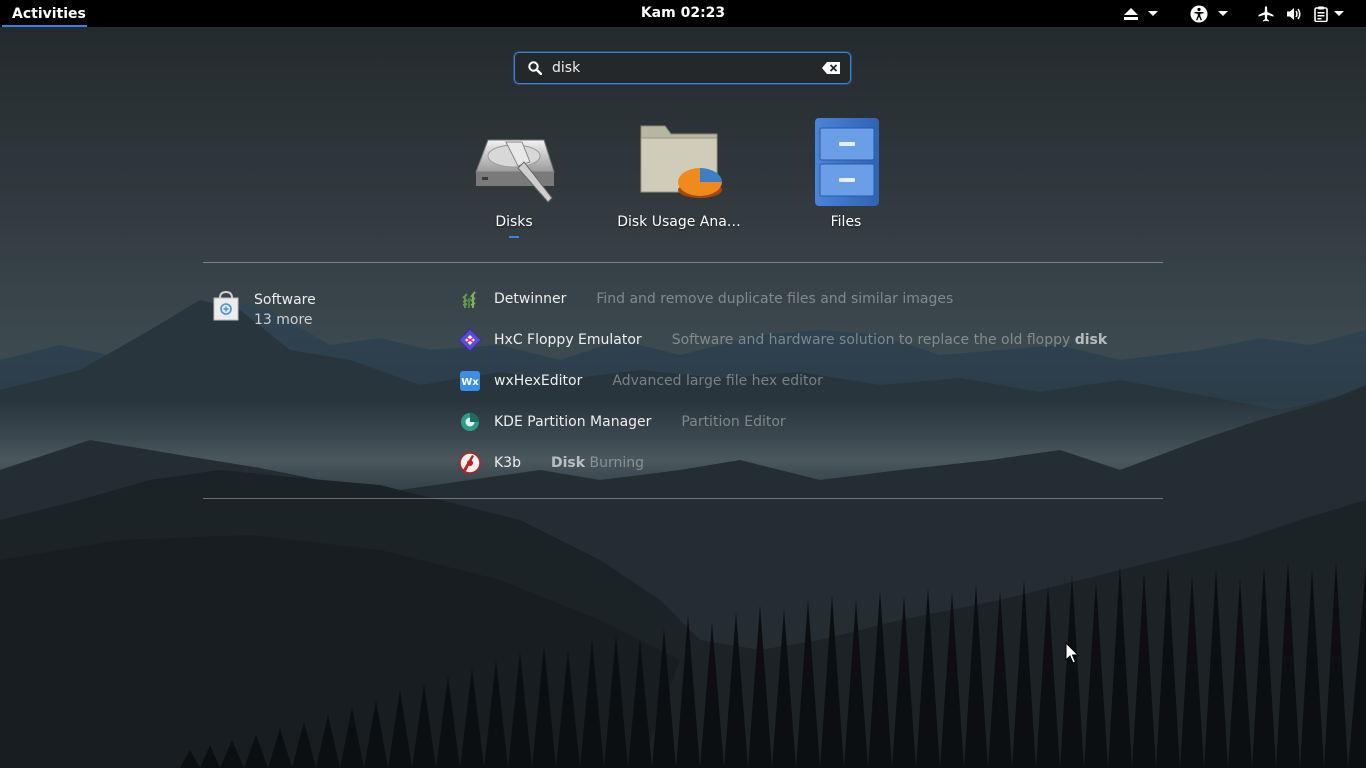 The image size is (1366, 768). What do you see at coordinates (538, 381) in the screenshot?
I see `result-name: wxHexEditor` at bounding box center [538, 381].